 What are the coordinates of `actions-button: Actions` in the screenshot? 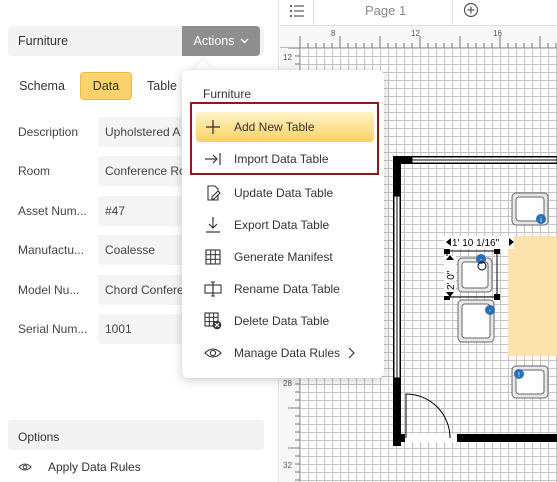 It's located at (221, 41).